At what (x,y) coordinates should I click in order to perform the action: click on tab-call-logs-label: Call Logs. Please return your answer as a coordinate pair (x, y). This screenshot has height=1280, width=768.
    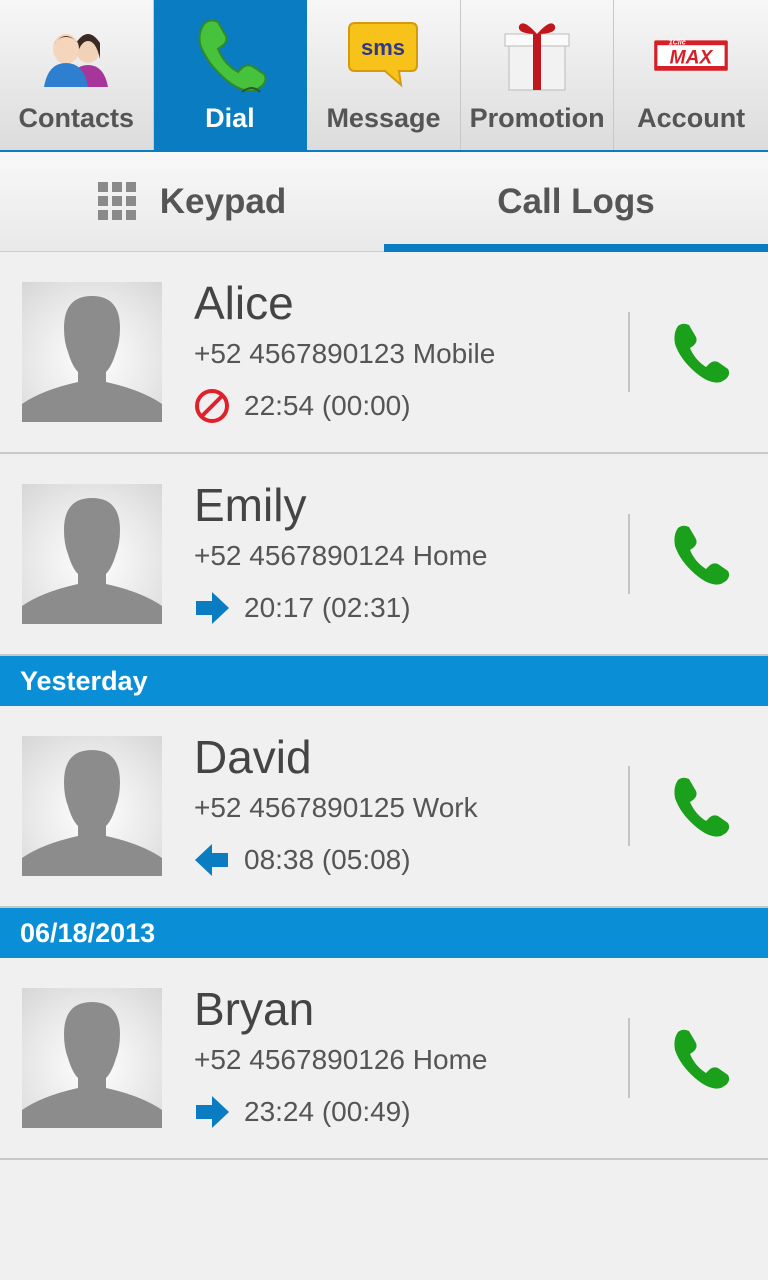
    Looking at the image, I should click on (576, 201).